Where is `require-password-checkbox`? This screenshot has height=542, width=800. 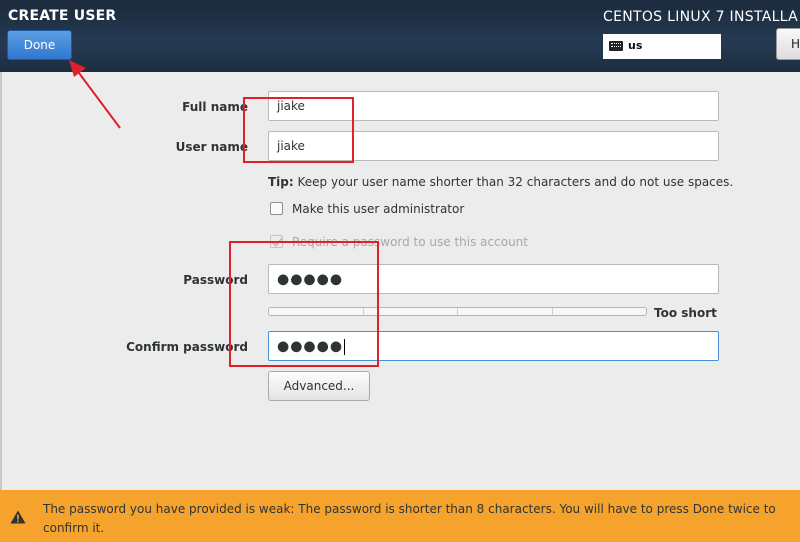 require-password-checkbox is located at coordinates (276, 241).